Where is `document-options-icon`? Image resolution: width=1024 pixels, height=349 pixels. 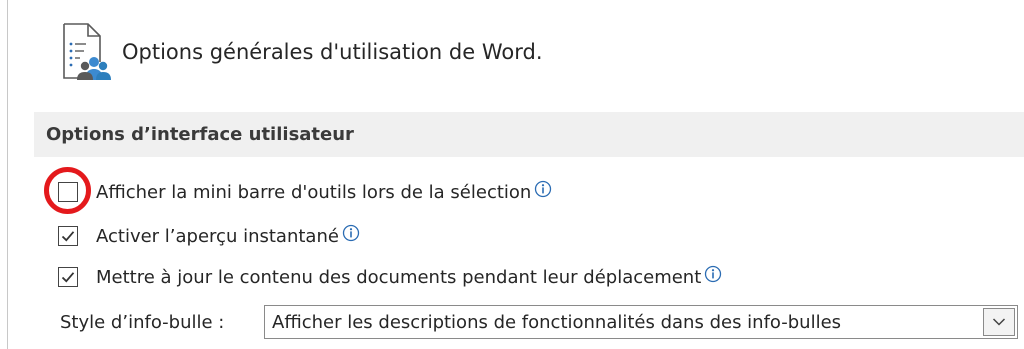
document-options-icon is located at coordinates (87, 51).